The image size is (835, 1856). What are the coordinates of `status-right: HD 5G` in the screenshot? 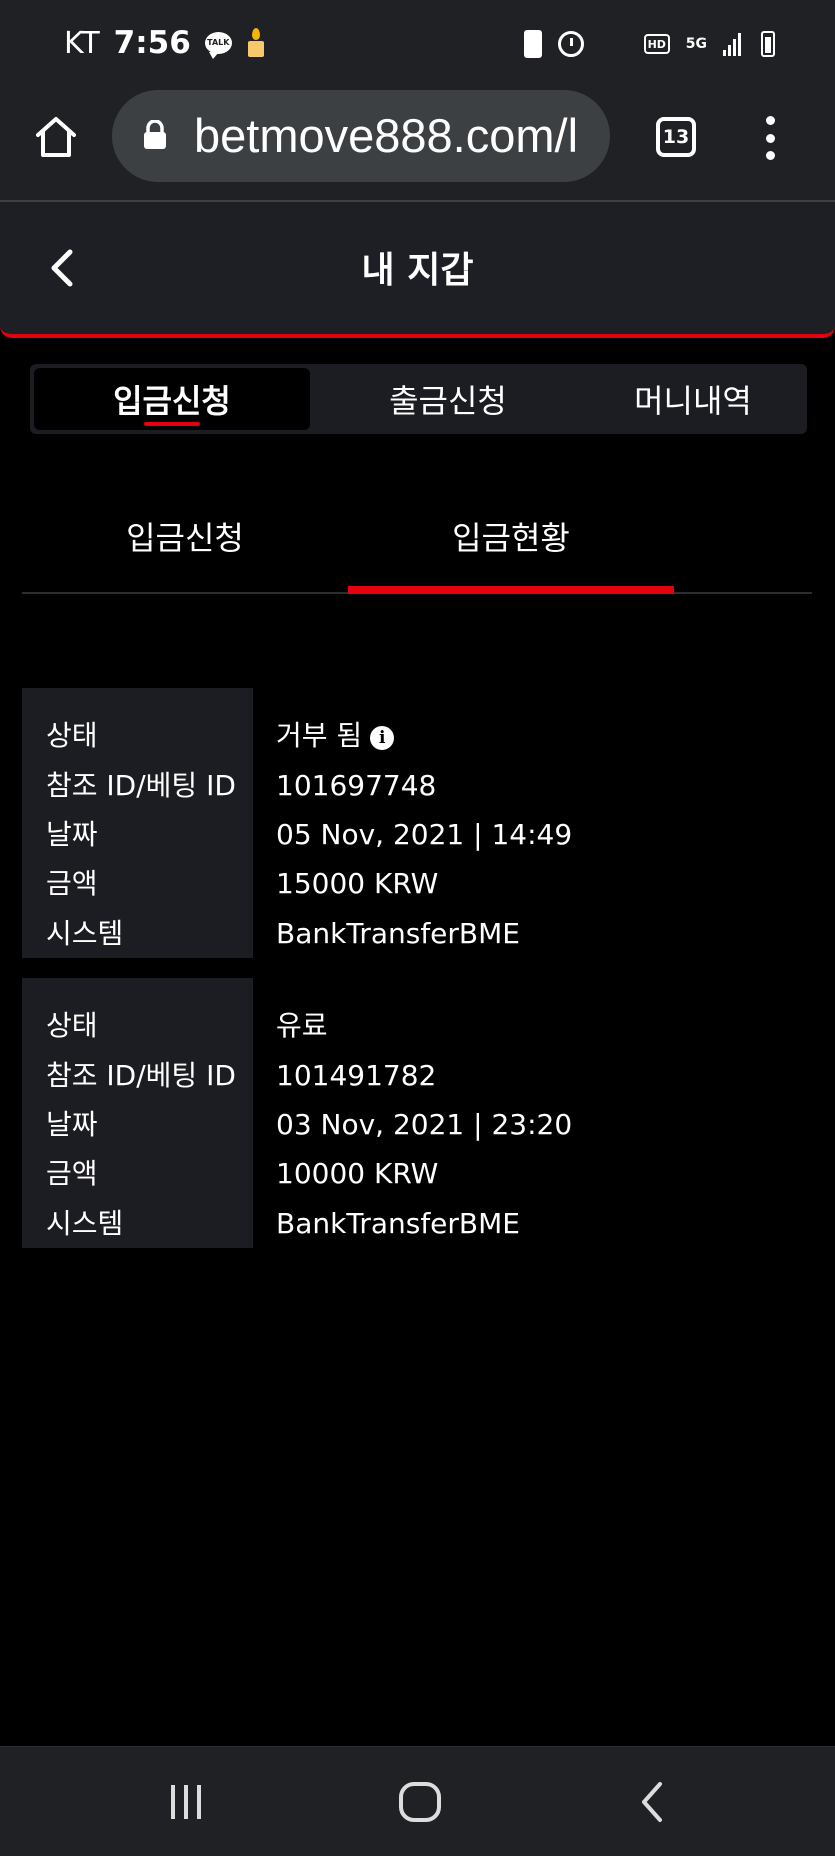 It's located at (649, 44).